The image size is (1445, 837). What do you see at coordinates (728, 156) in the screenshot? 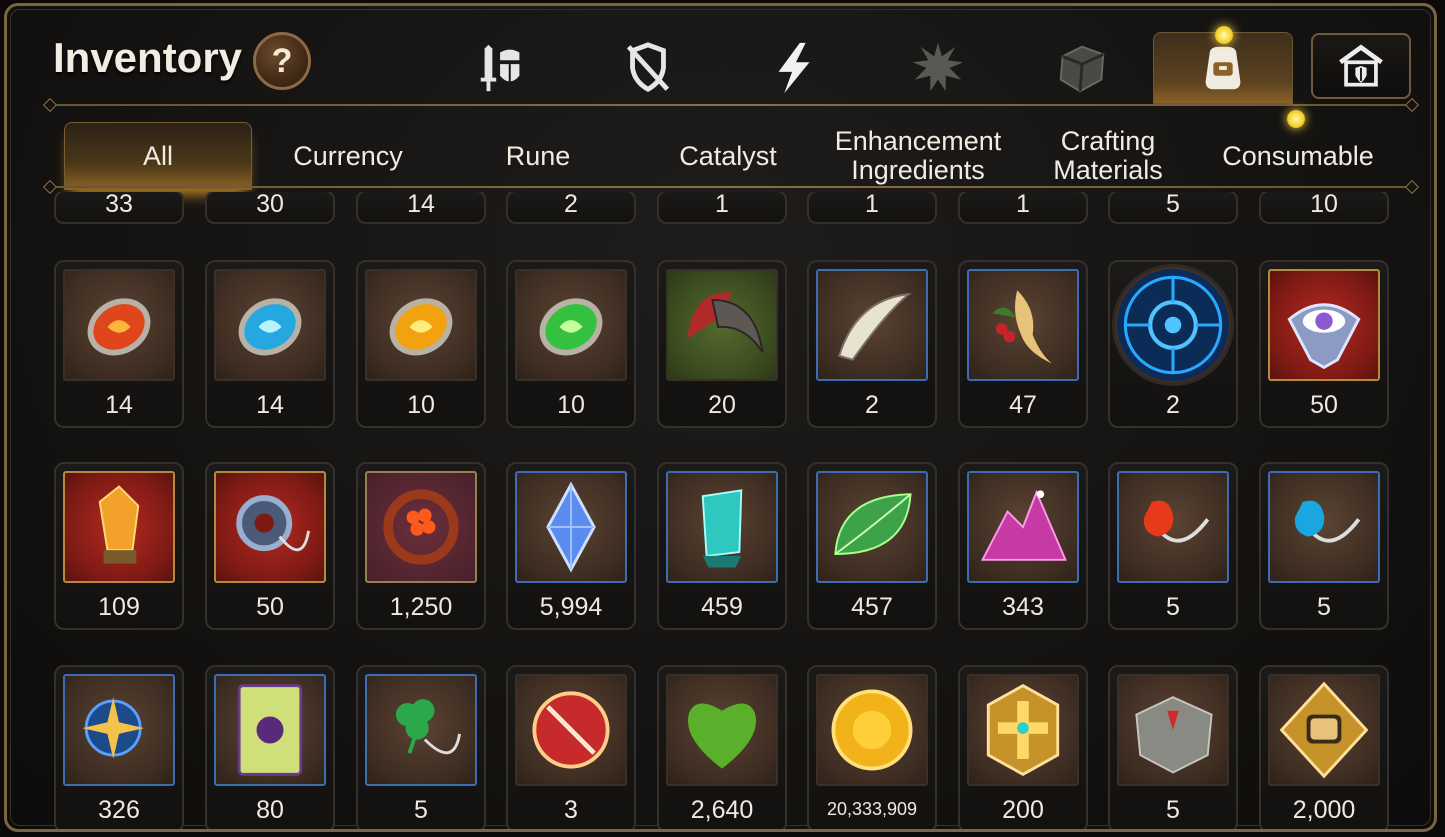
I see `subtab-catalyst: Catalyst` at bounding box center [728, 156].